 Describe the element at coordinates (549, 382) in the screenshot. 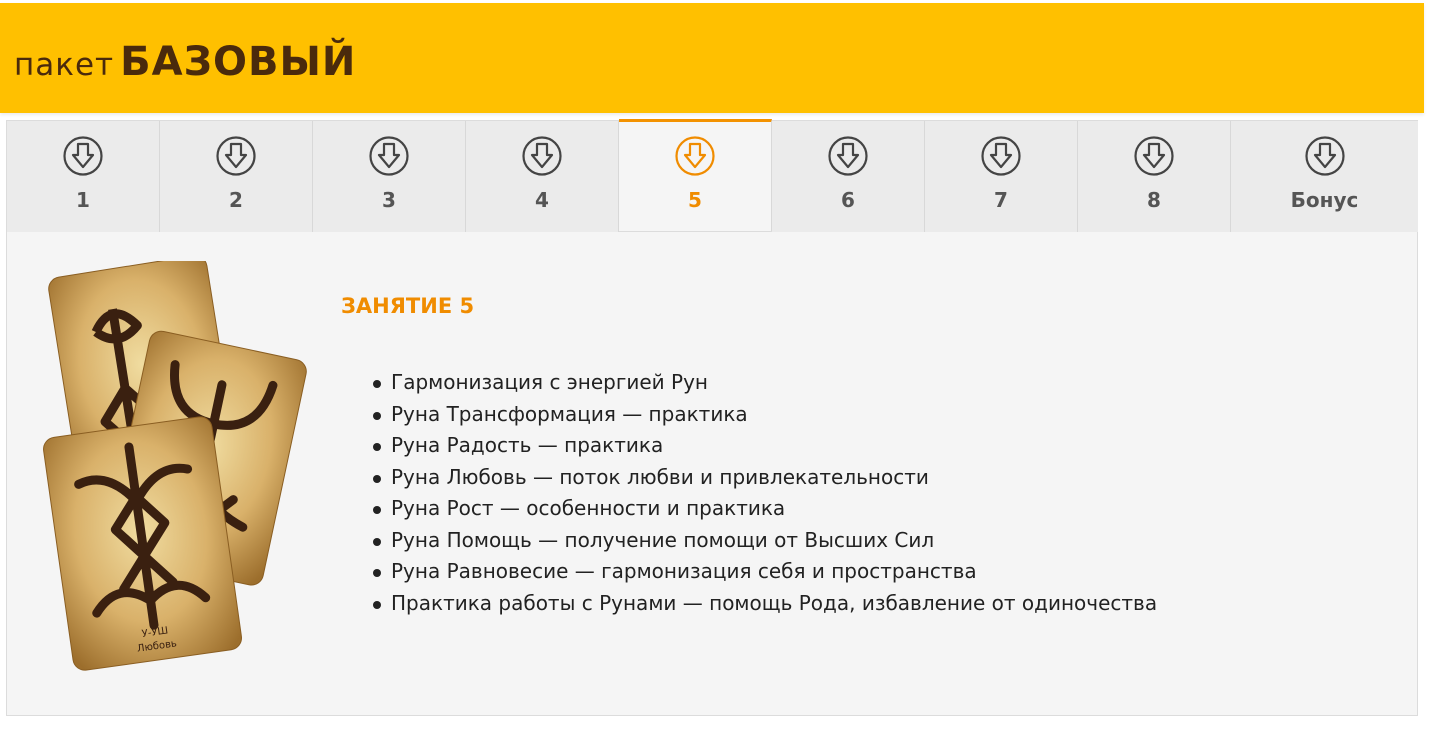

I see `topic-text: Гармонизация с энергией Рун` at that location.